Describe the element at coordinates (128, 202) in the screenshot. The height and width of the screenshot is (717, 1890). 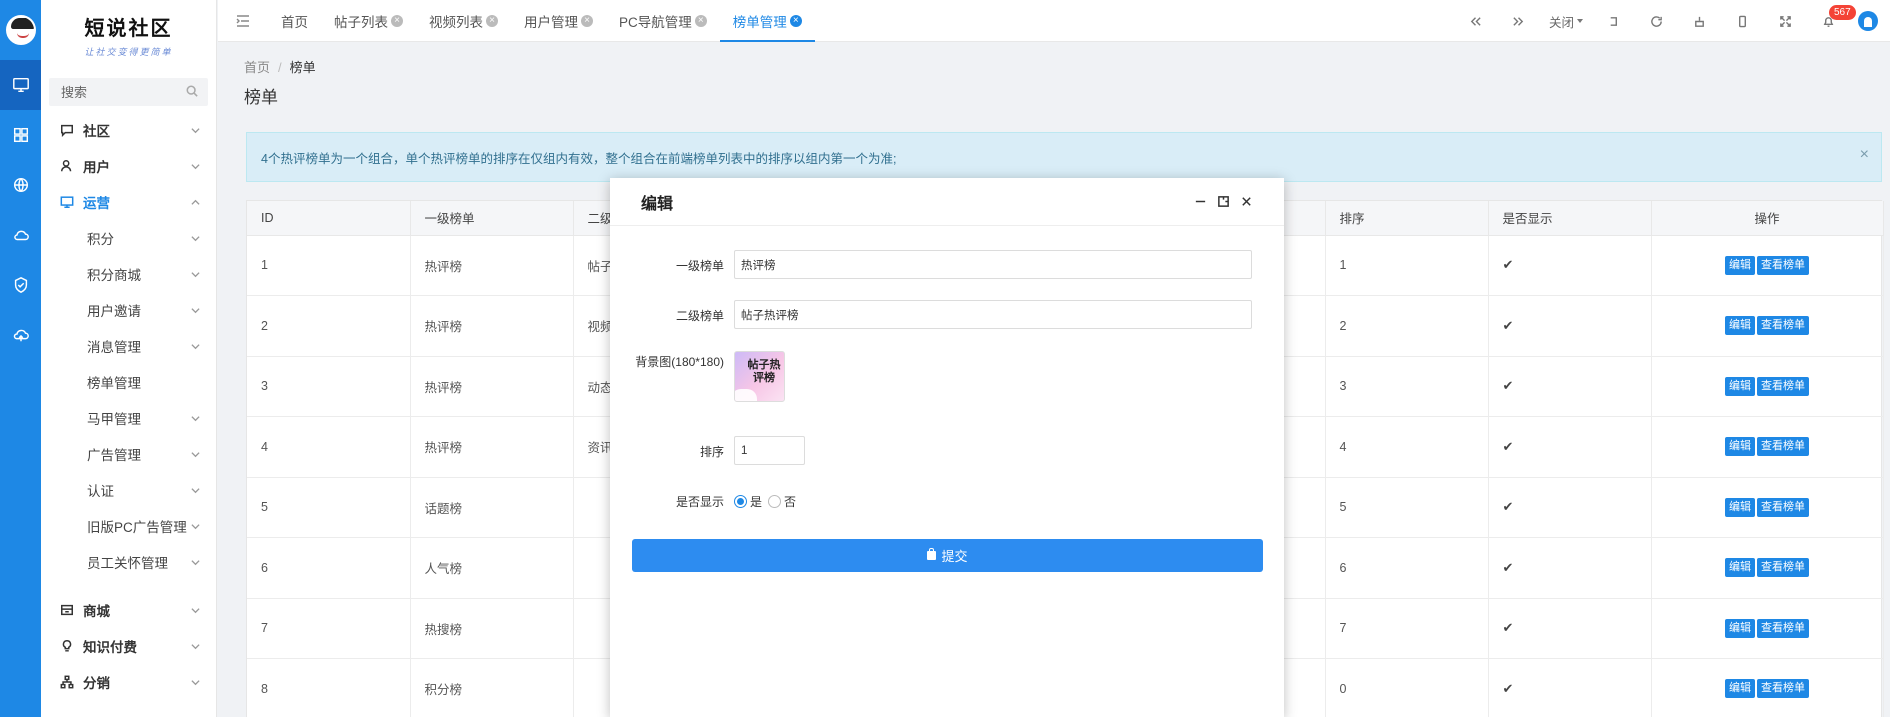
I see `sidebar-group-operations: 运营` at that location.